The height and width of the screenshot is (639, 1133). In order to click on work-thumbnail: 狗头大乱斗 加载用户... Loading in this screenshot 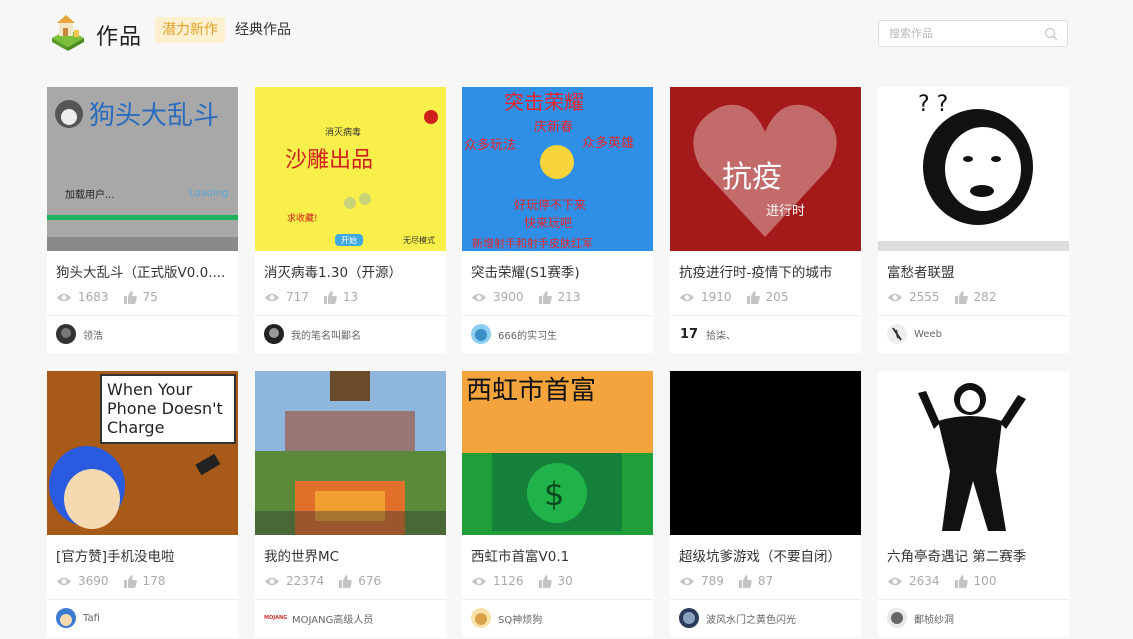, I will do `click(142, 169)`.